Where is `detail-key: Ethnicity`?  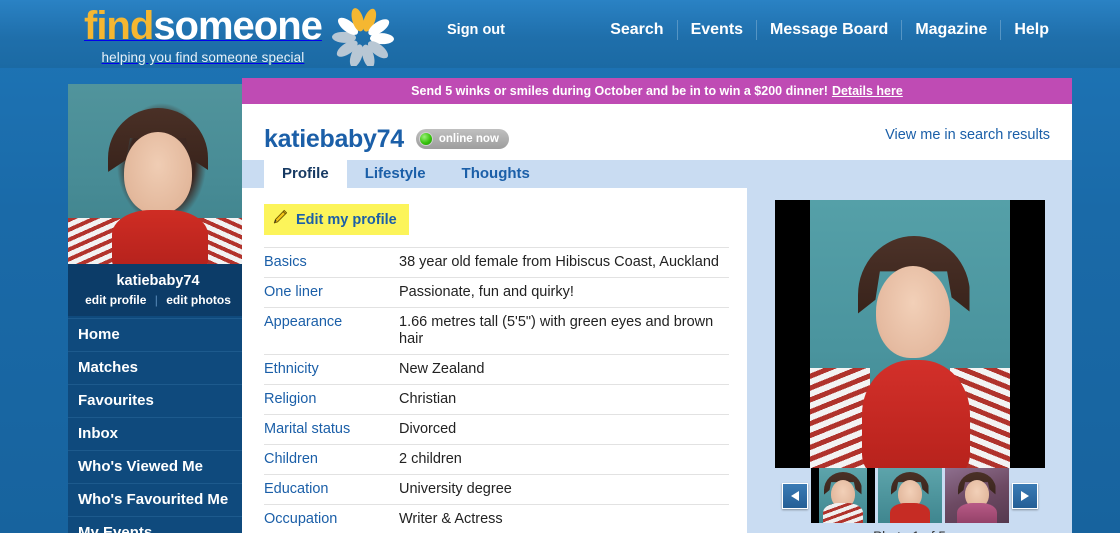 detail-key: Ethnicity is located at coordinates (331, 369).